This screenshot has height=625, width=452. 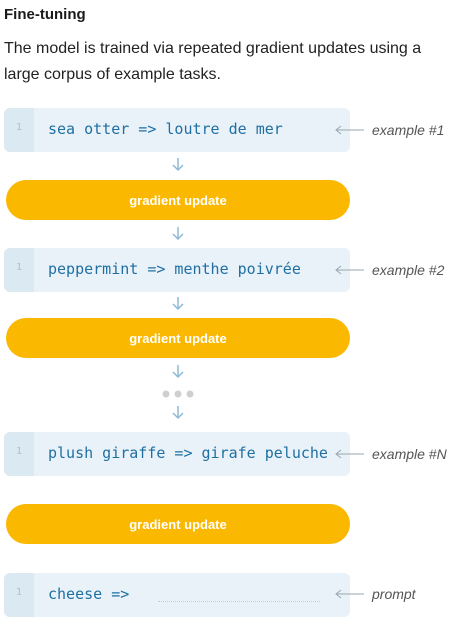 What do you see at coordinates (408, 270) in the screenshot?
I see `annotation-label: example #2` at bounding box center [408, 270].